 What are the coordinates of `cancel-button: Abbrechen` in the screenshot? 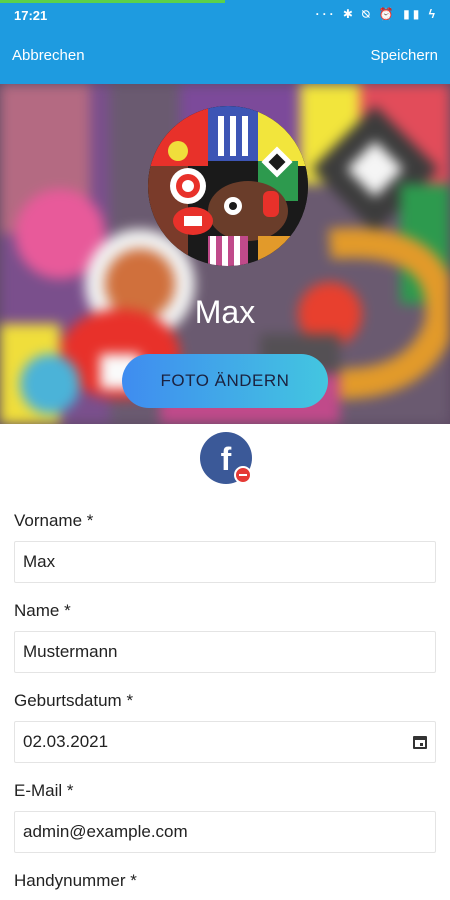 It's located at (48, 55).